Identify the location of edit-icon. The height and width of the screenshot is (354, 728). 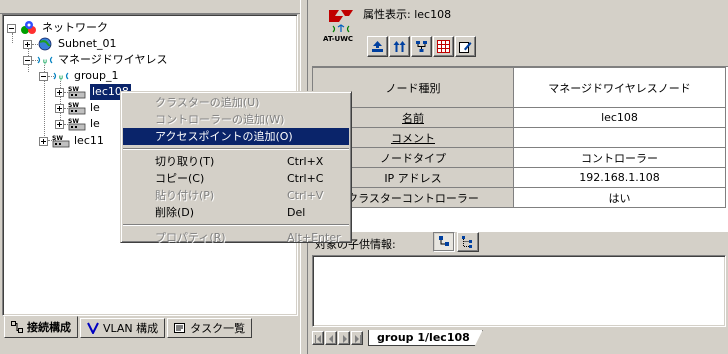
(465, 47).